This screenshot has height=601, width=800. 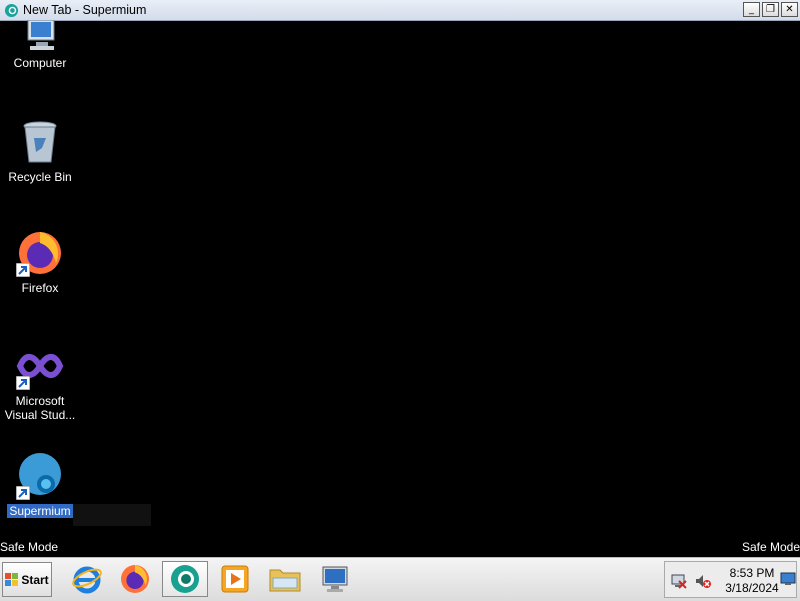 I want to click on remote-desktop-icon, so click(x=335, y=579).